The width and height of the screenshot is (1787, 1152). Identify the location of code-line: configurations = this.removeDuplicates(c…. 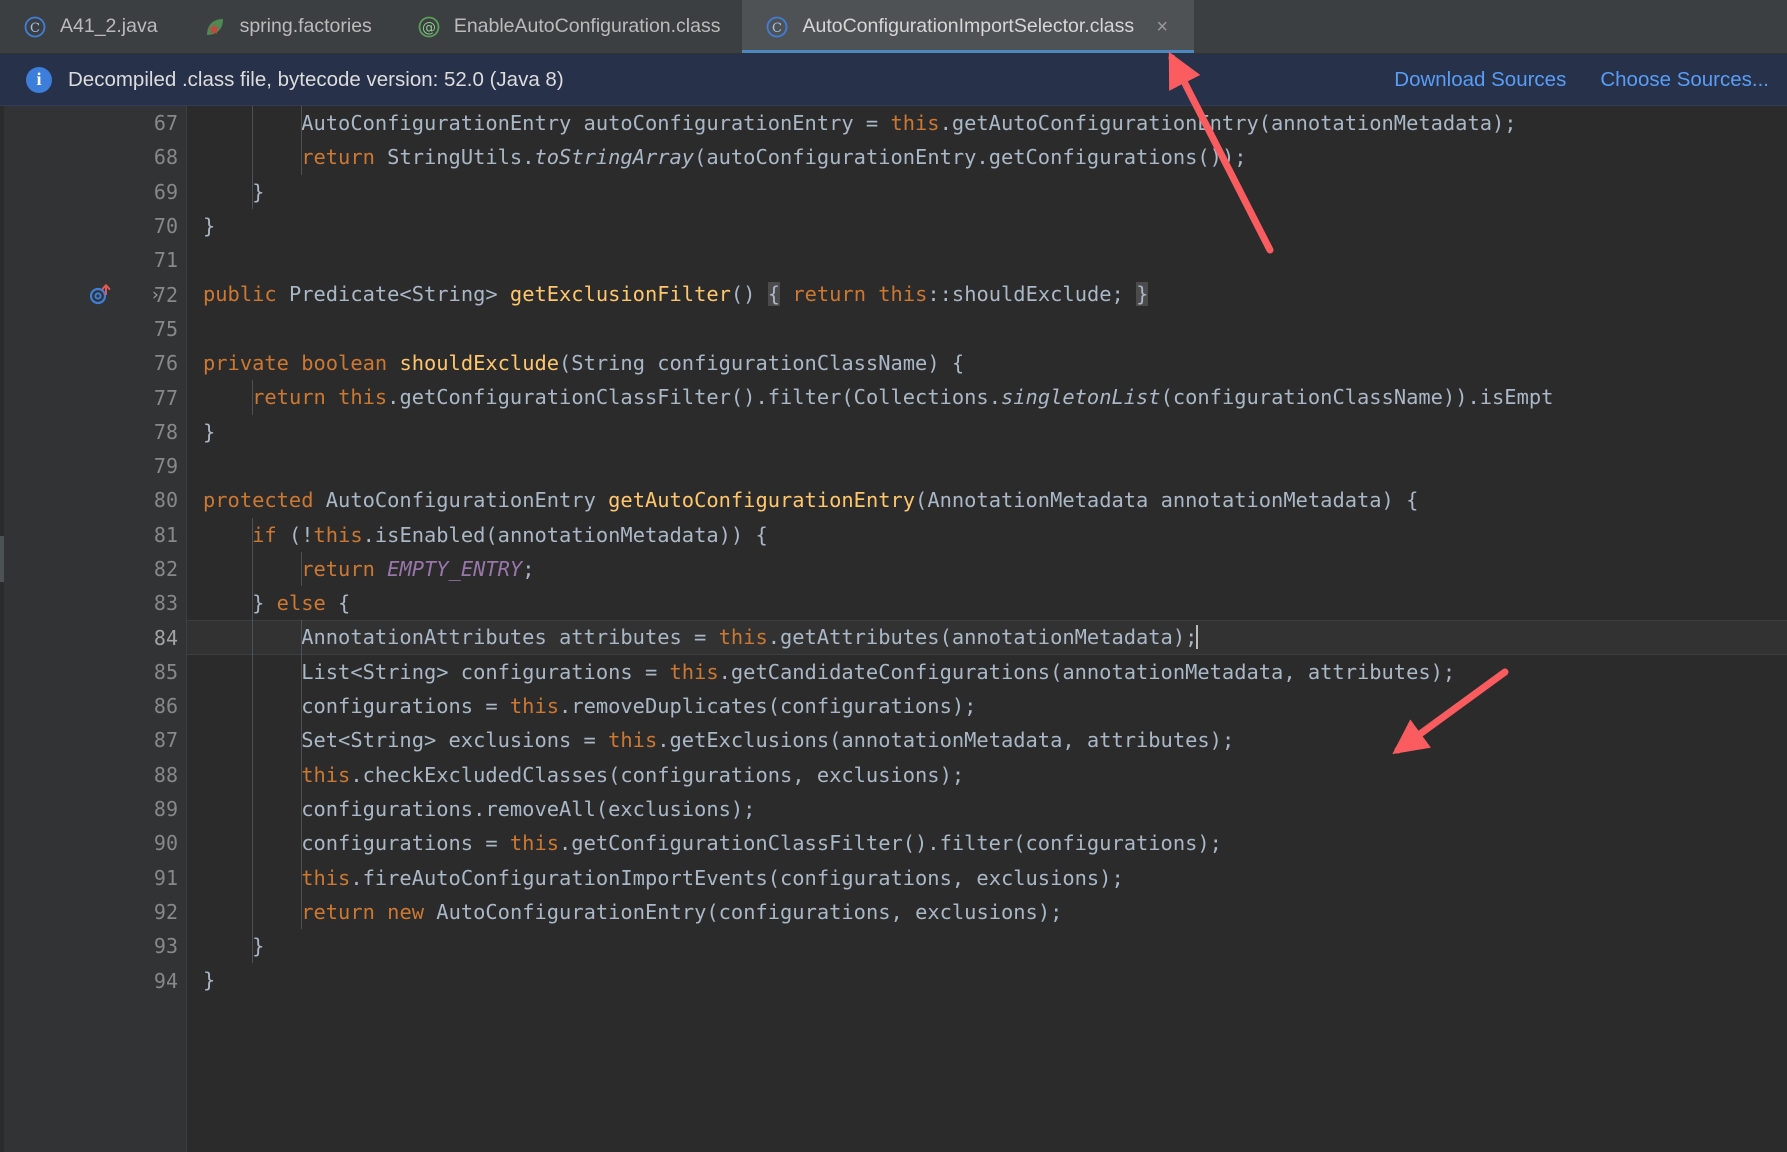
(987, 706).